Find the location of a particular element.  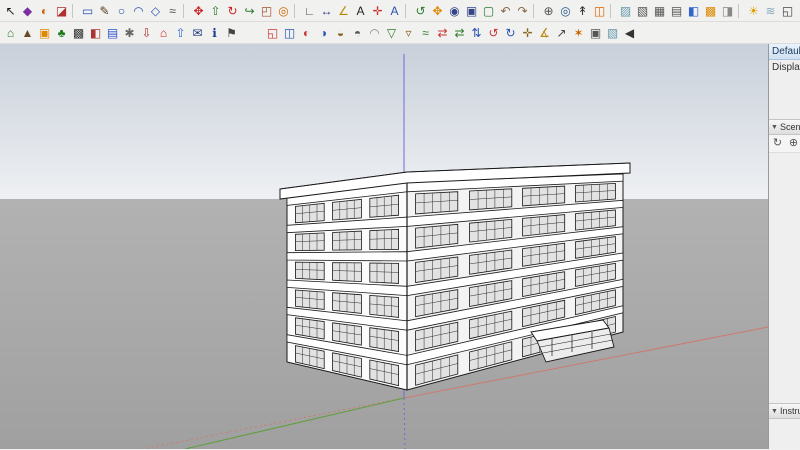

previous-view-icon: ↶ is located at coordinates (505, 10).